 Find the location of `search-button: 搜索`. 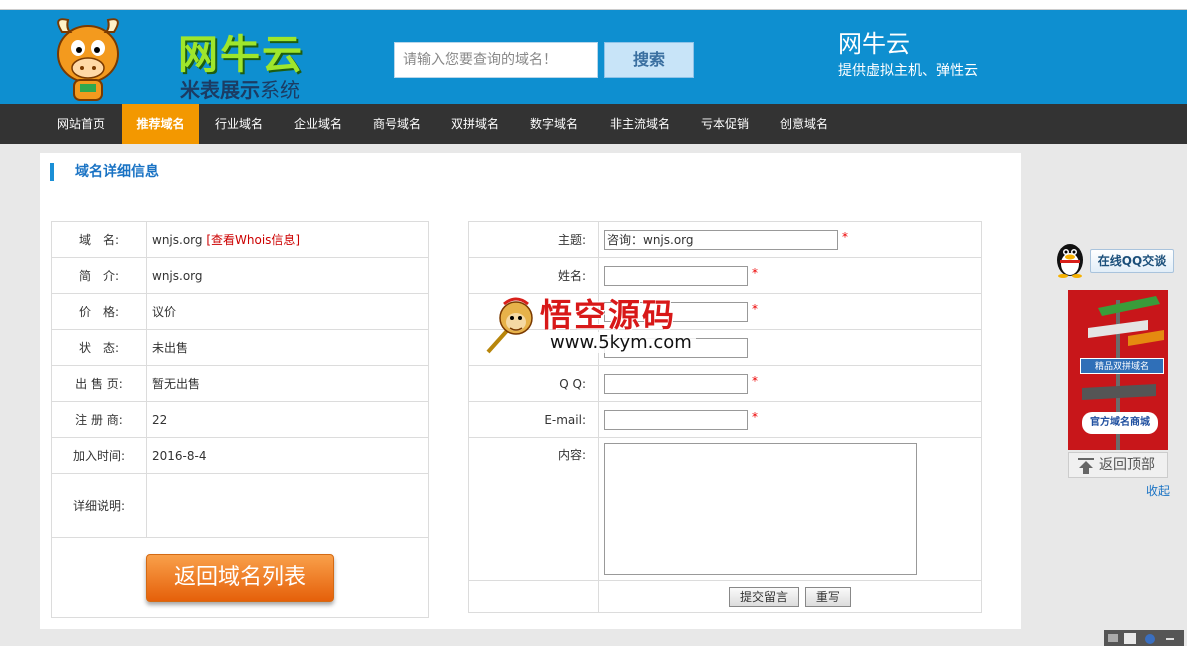

search-button: 搜索 is located at coordinates (649, 60).